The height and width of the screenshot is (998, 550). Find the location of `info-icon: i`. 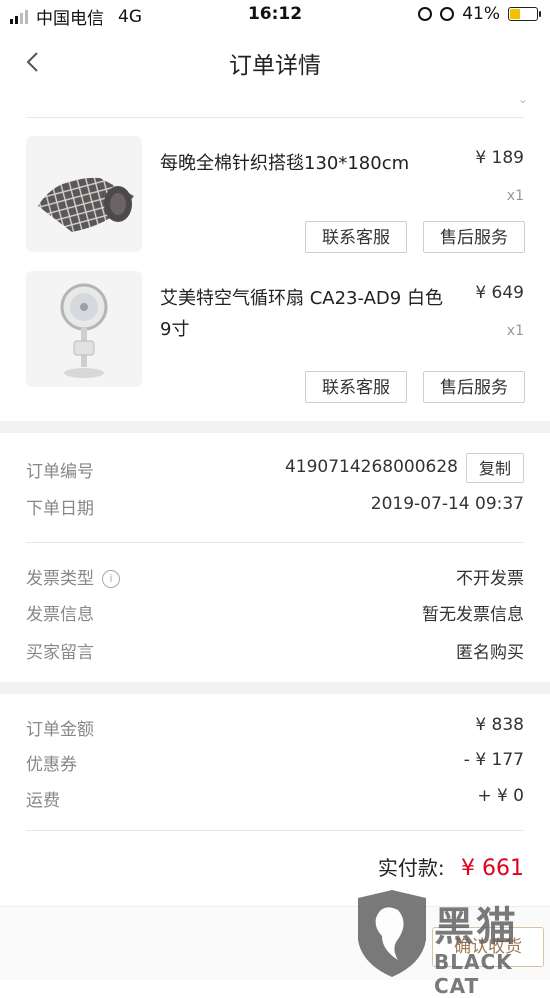

info-icon: i is located at coordinates (111, 579).